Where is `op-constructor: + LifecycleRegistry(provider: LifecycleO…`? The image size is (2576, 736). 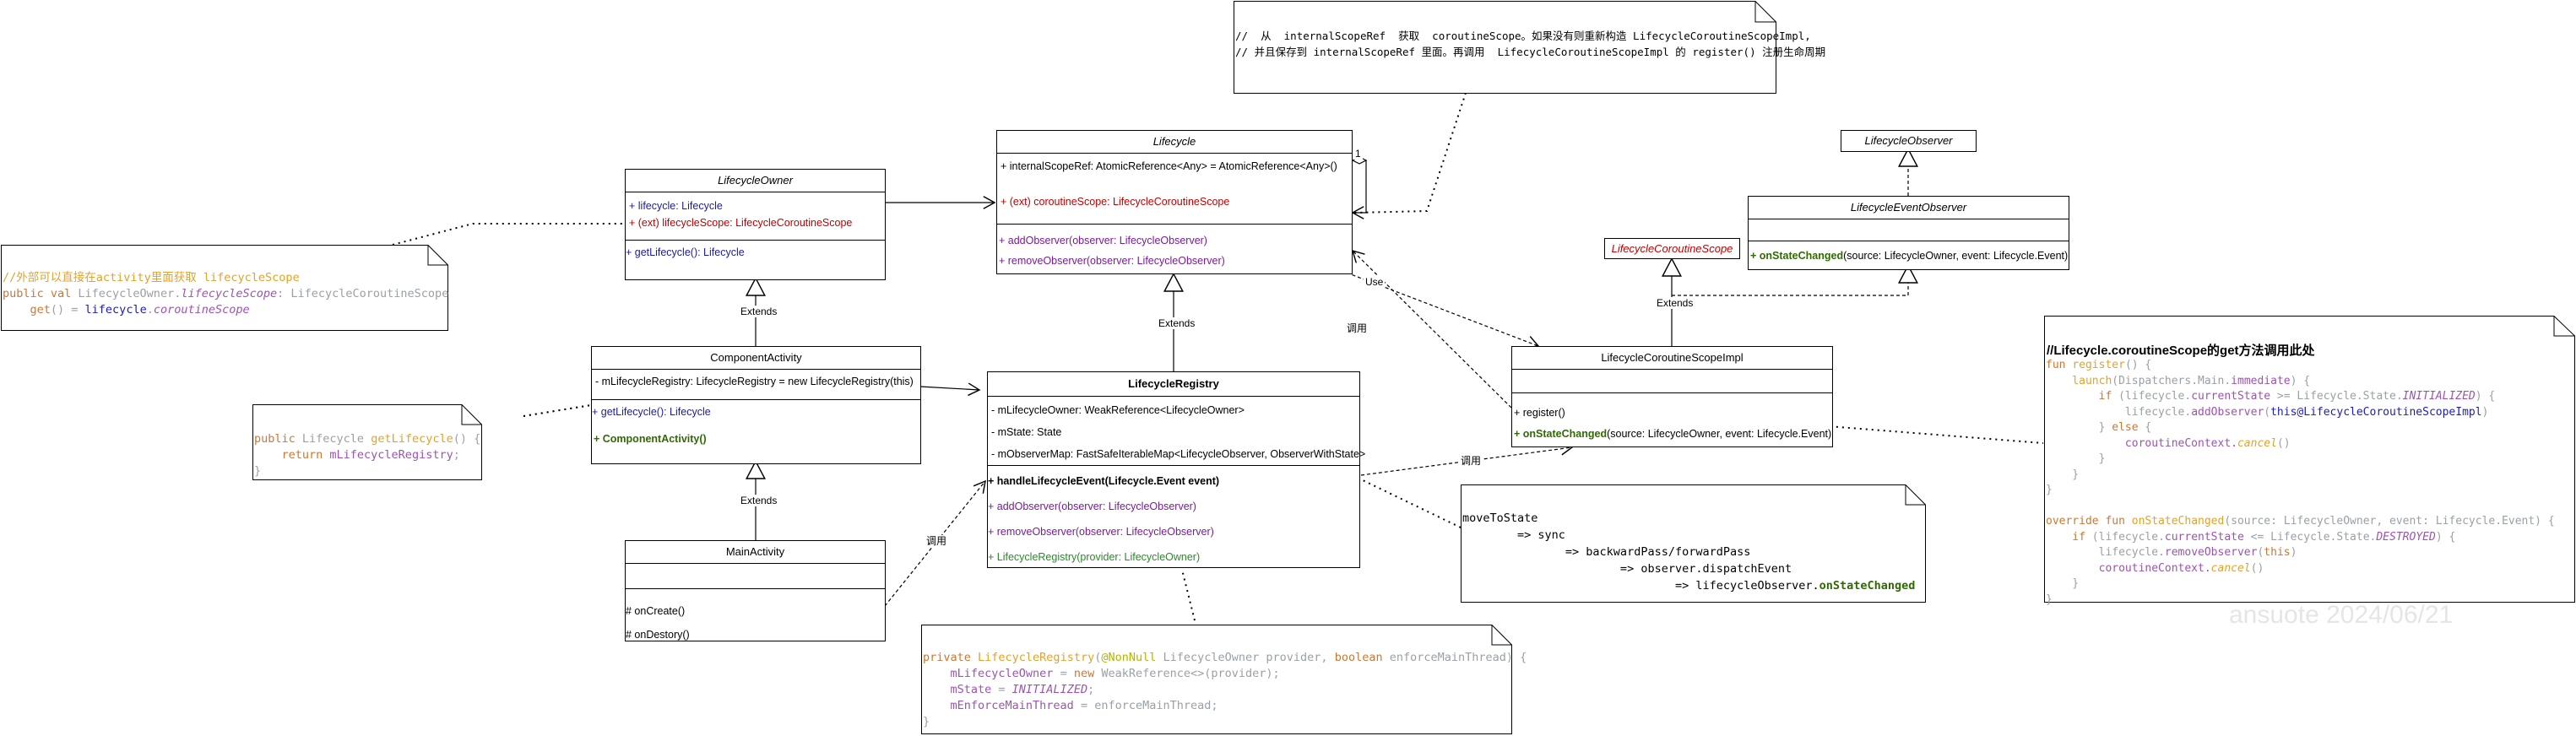
op-constructor: + LifecycleRegistry(provider: LifecycleO… is located at coordinates (1094, 557).